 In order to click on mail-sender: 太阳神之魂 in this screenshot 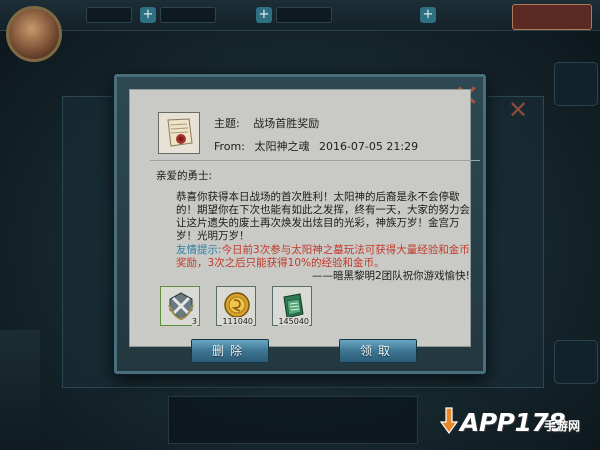, I will do `click(282, 146)`.